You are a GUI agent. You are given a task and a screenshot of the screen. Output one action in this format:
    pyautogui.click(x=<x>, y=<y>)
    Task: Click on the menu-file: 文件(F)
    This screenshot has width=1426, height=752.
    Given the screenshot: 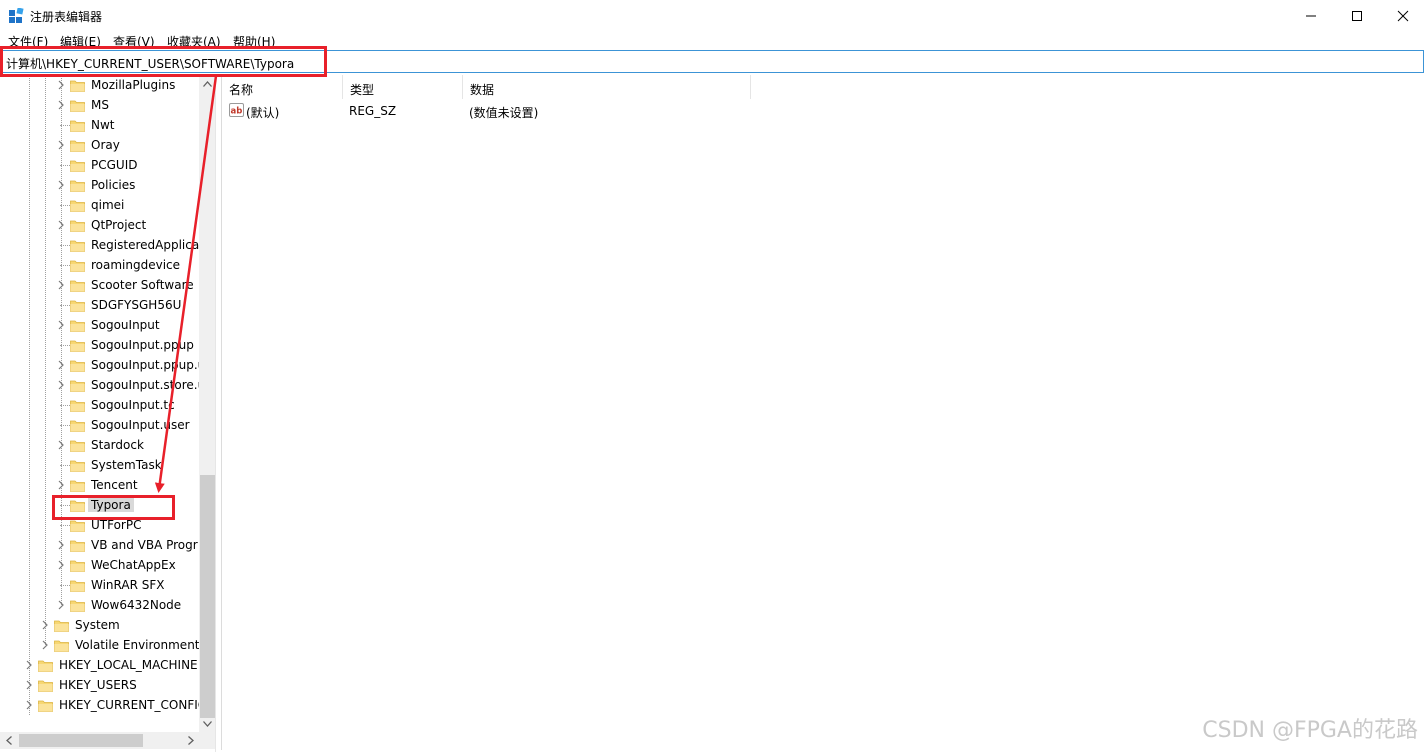 What is the action you would take?
    pyautogui.click(x=28, y=41)
    